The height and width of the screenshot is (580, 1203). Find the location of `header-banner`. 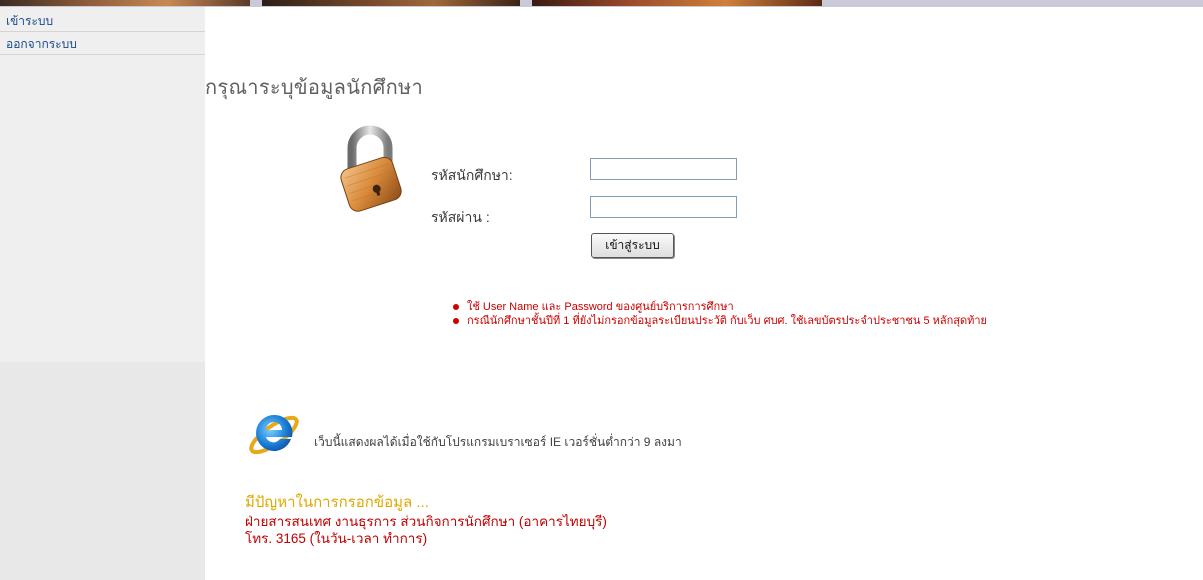

header-banner is located at coordinates (601, 3).